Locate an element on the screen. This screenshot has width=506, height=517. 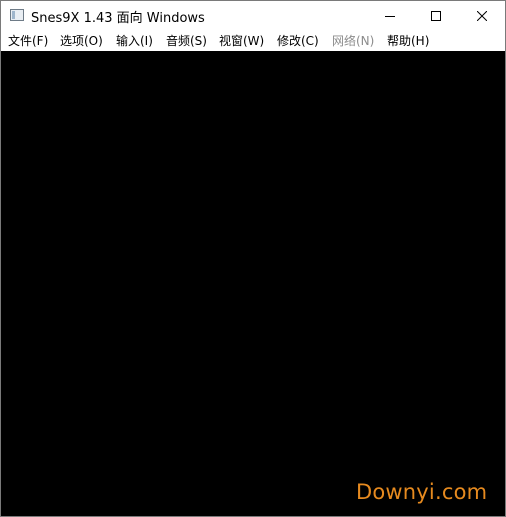
maximize-icon is located at coordinates (436, 16).